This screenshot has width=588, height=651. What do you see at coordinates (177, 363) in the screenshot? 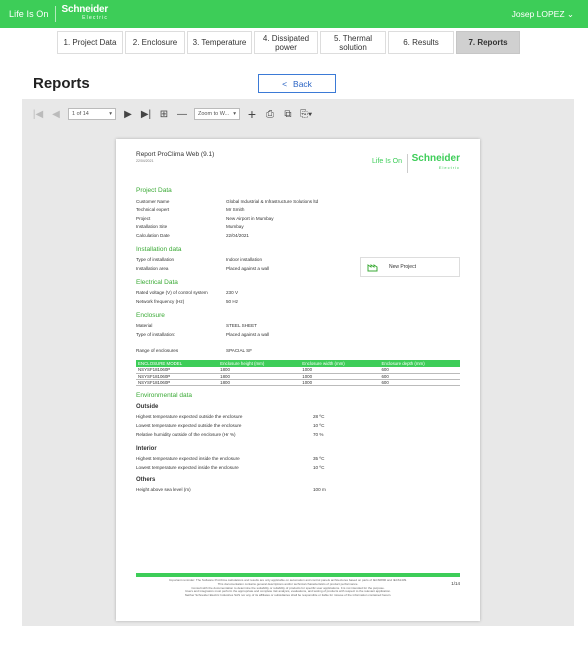
I see `column-header: ENCLOSURE MODEL` at bounding box center [177, 363].